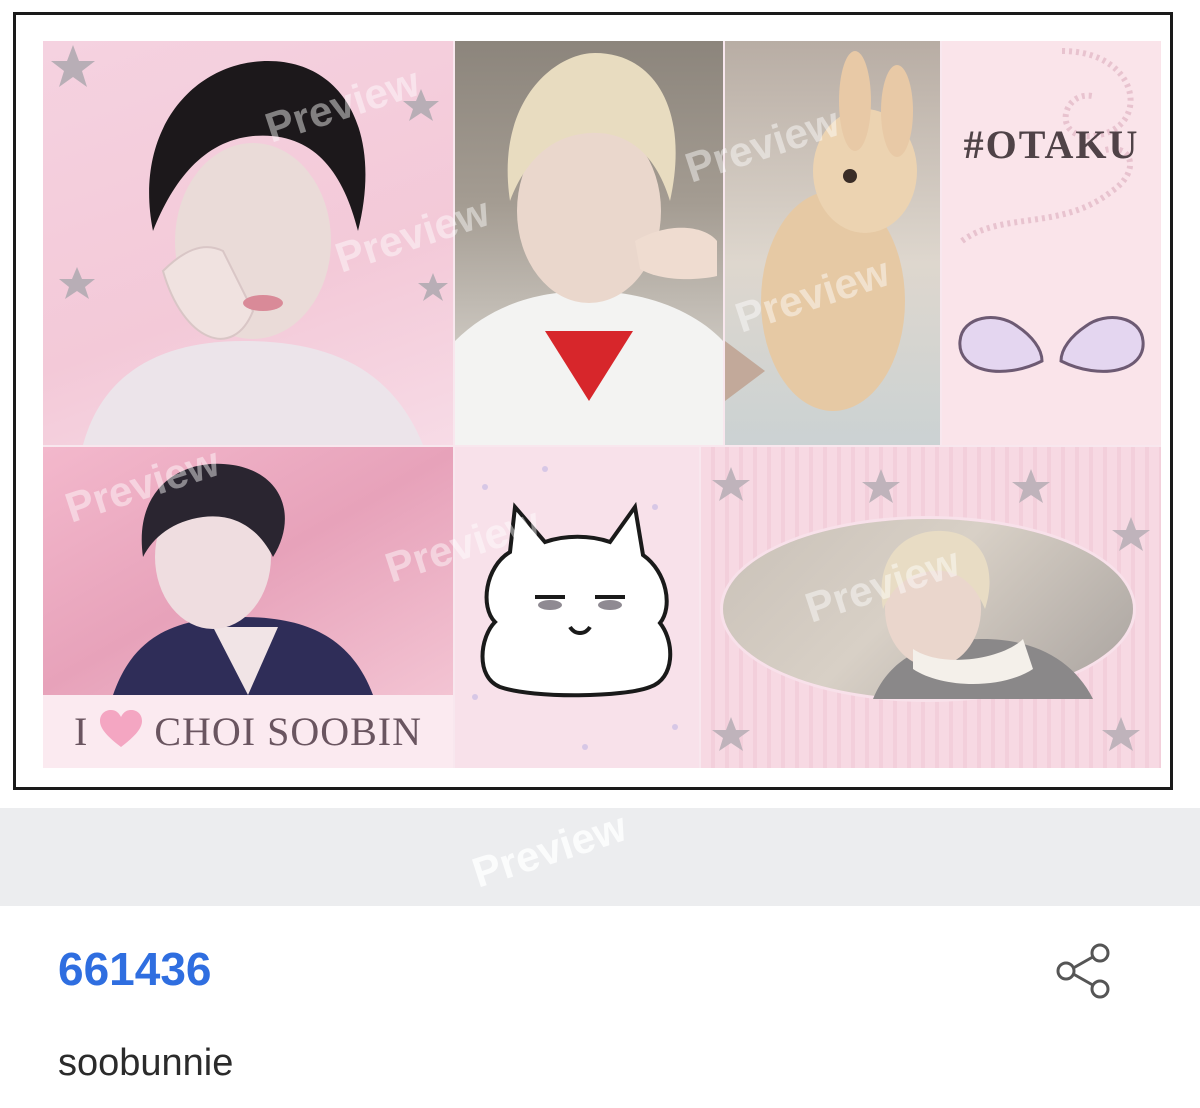 Image resolution: width=1200 pixels, height=1108 pixels. What do you see at coordinates (81, 731) in the screenshot?
I see `label-prefix: I` at bounding box center [81, 731].